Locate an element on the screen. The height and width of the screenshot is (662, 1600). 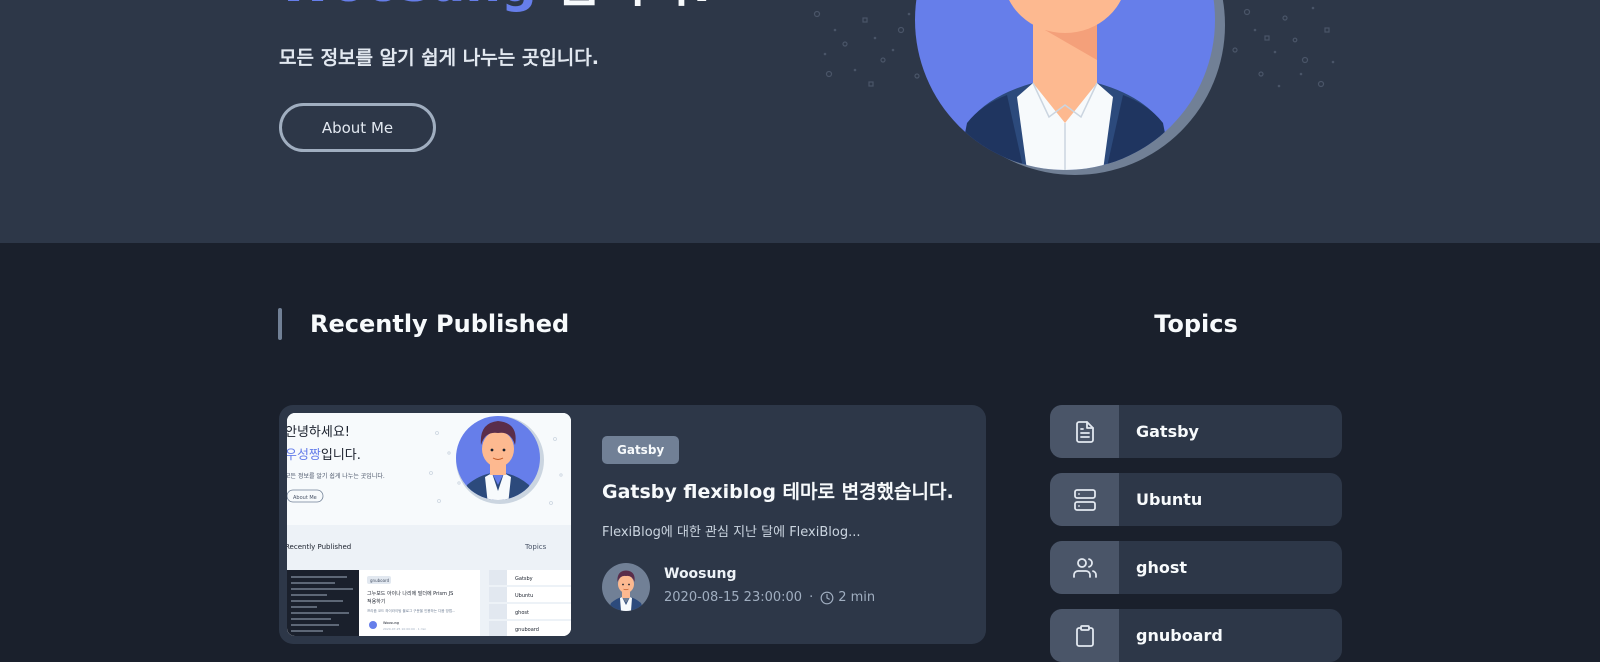
users-icon is located at coordinates (1084, 567).